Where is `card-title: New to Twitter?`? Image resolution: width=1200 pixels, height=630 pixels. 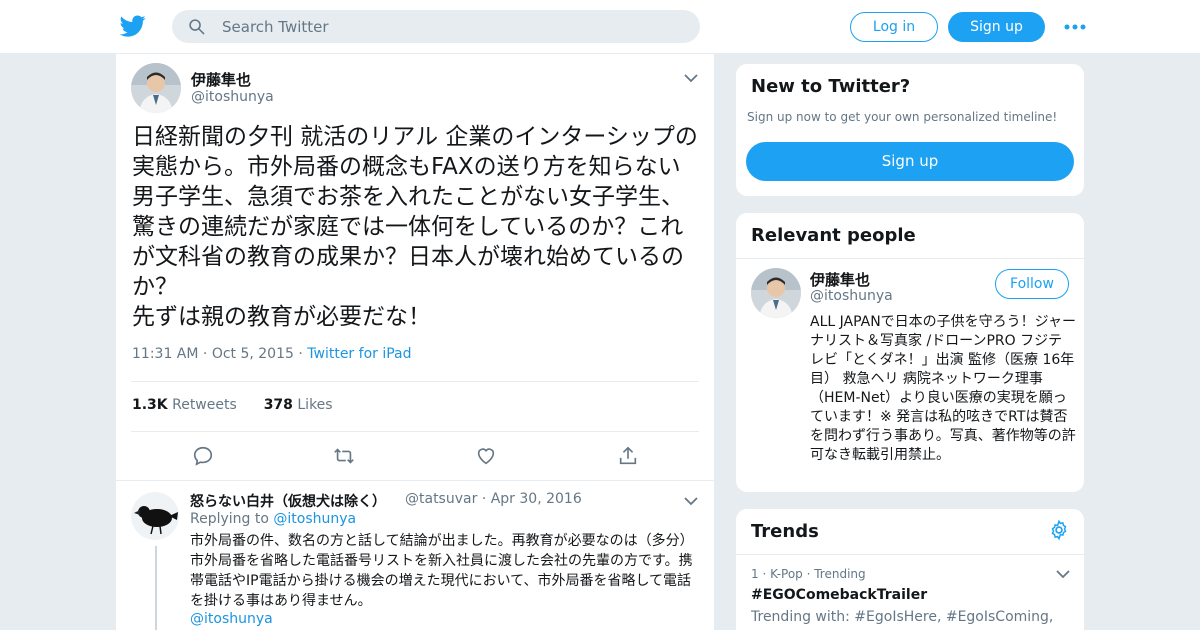 card-title: New to Twitter? is located at coordinates (831, 86).